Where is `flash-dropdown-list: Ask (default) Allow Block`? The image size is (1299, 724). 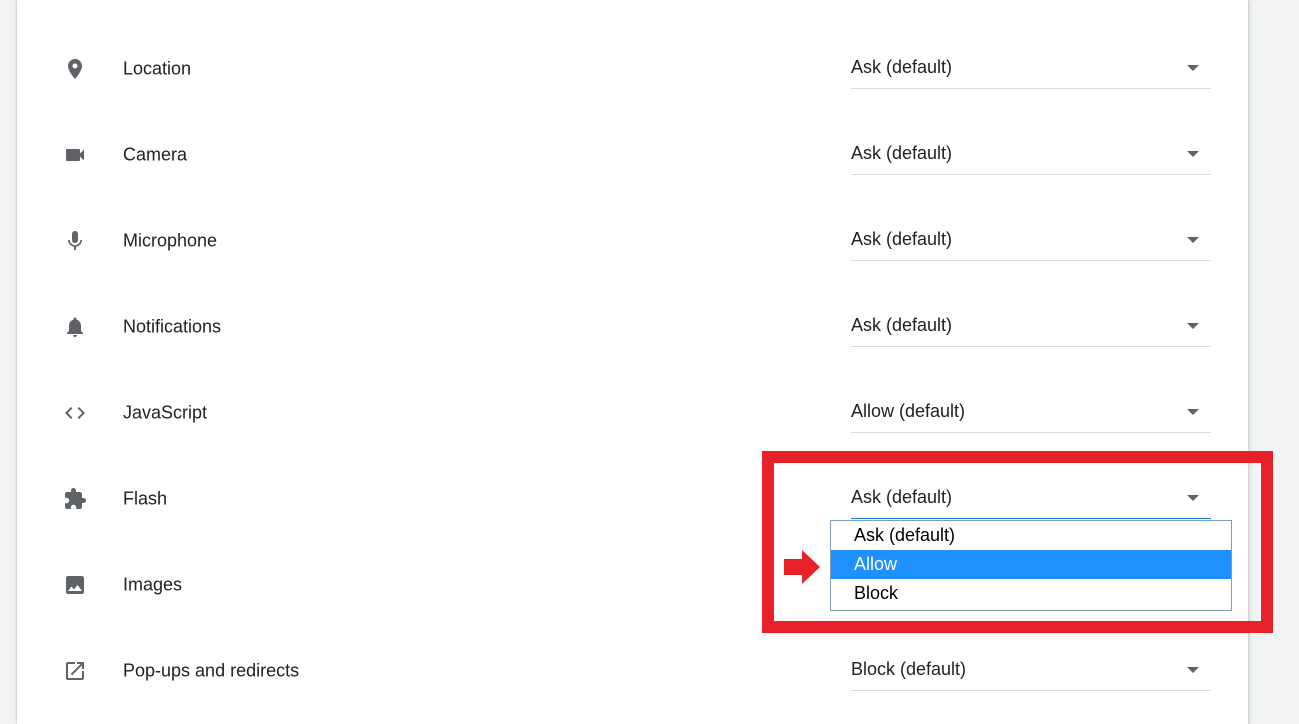 flash-dropdown-list: Ask (default) Allow Block is located at coordinates (1031, 565).